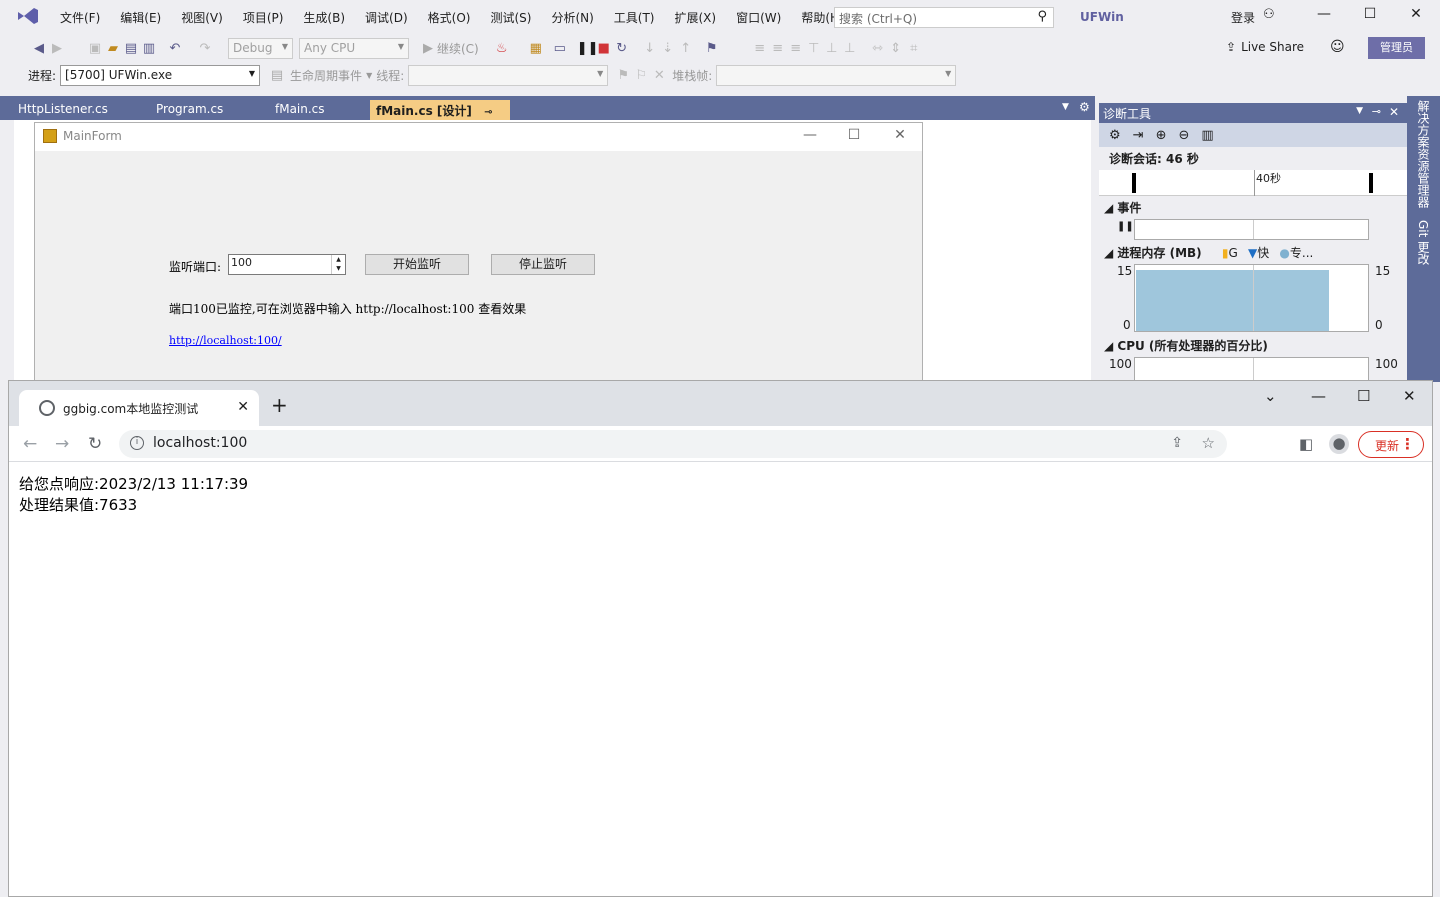  Describe the element at coordinates (225, 340) in the screenshot. I see `localhost-link: http://localhost:100/` at that location.